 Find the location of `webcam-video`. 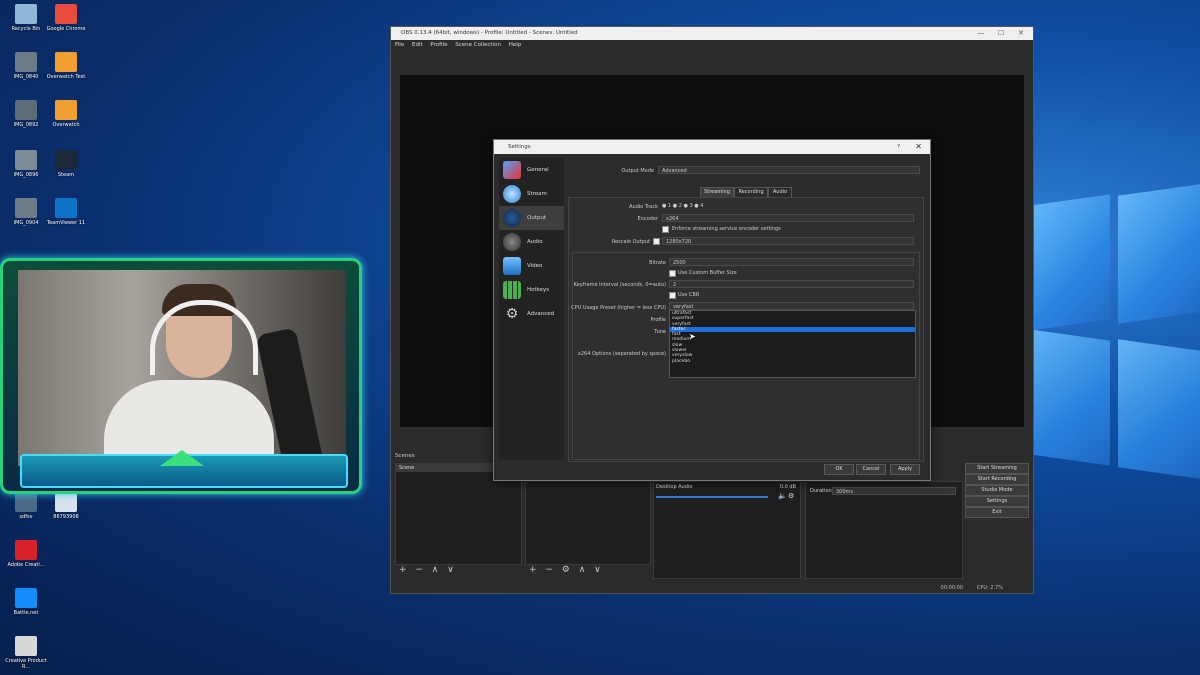

webcam-video is located at coordinates (182, 368).